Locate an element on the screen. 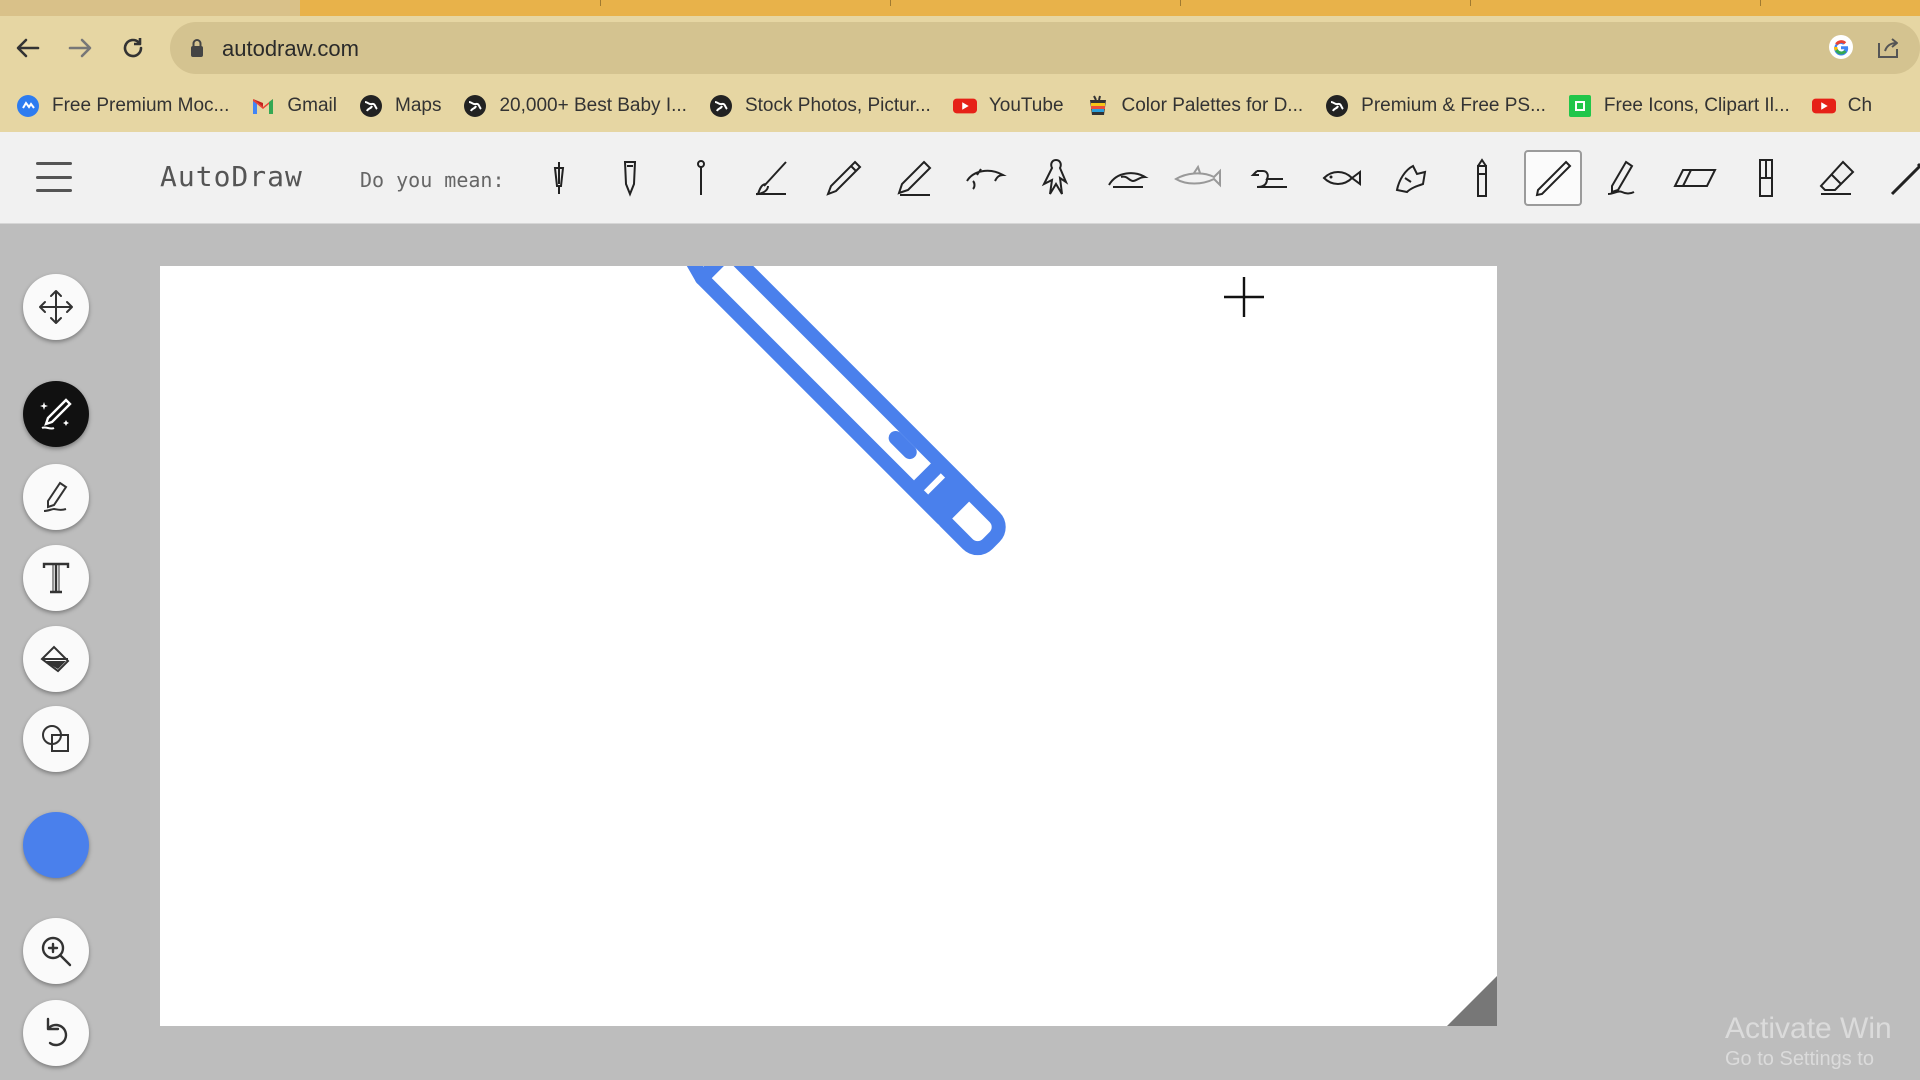  crayon-suggestion is located at coordinates (1482, 178).